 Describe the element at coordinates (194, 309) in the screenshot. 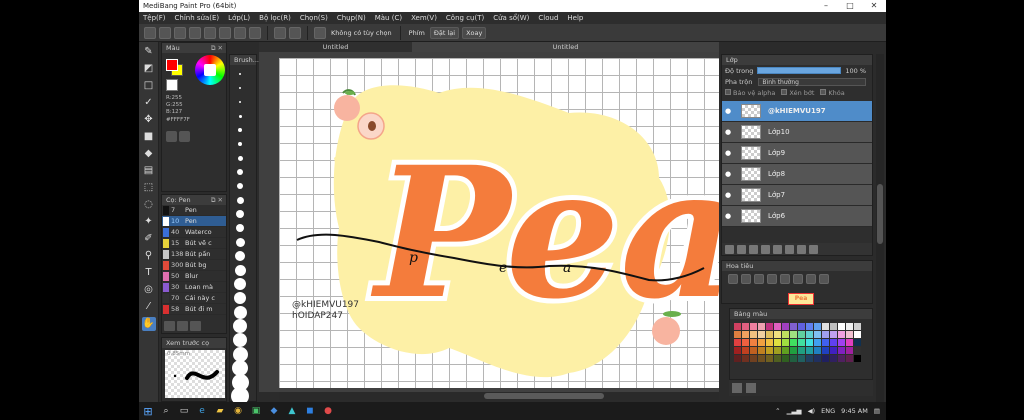

I see `brush-item: 58 Bút đi m` at that location.